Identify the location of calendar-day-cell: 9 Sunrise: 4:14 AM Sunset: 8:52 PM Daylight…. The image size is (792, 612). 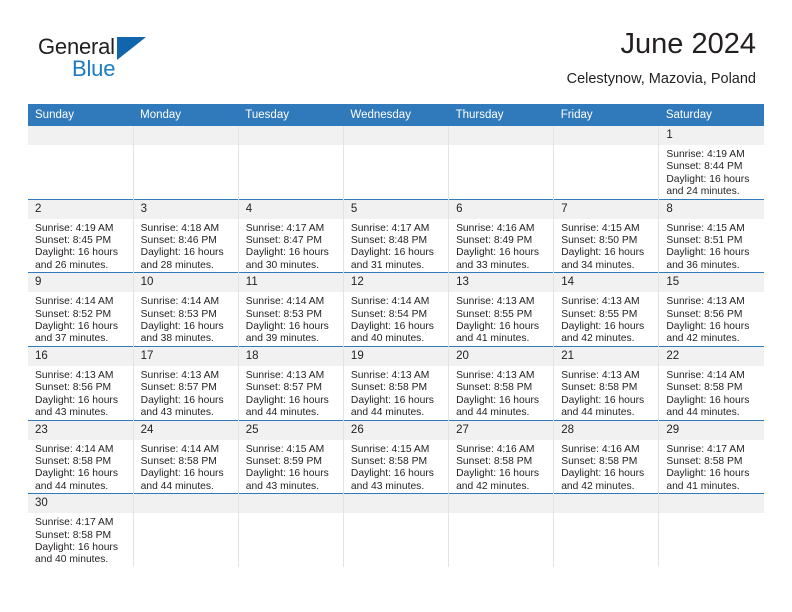
(81, 309).